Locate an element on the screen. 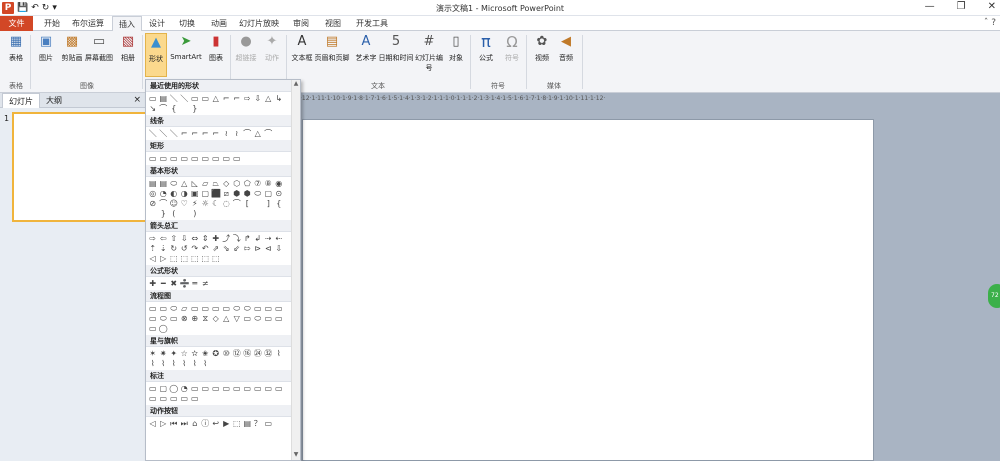 This screenshot has width=1000, height=461. textbox-button: A 文本框 is located at coordinates (302, 48).